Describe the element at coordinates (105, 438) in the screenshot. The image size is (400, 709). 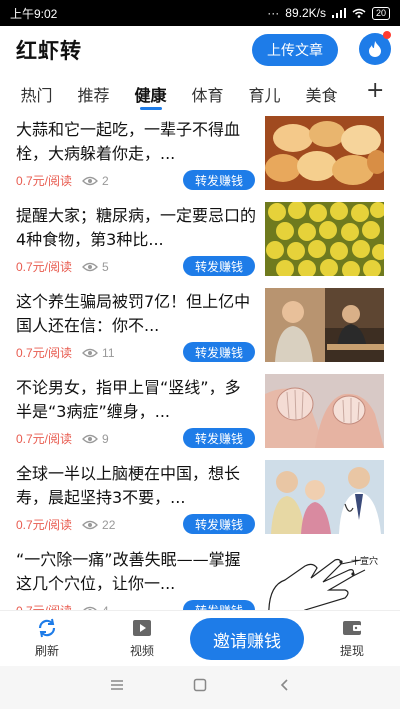
I see `view-count: 9` at that location.